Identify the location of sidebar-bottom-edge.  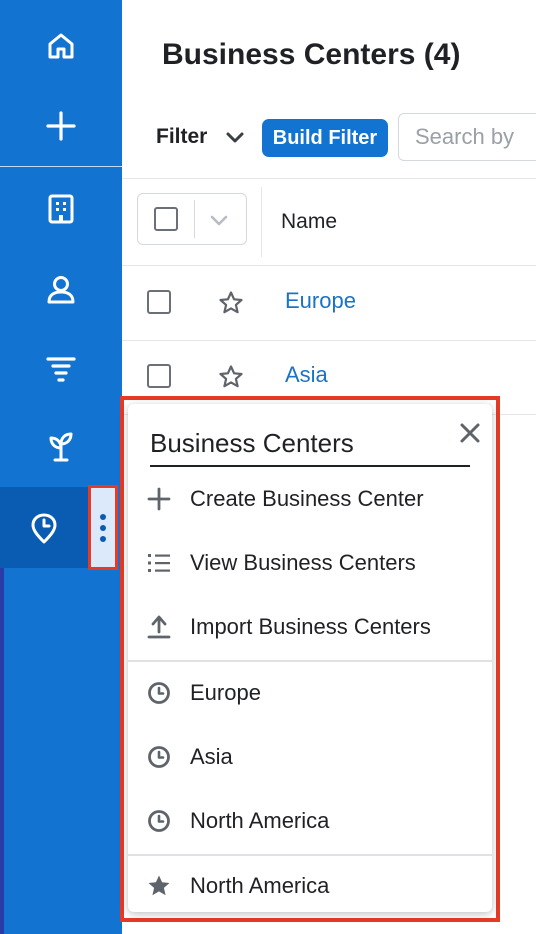
(2, 751).